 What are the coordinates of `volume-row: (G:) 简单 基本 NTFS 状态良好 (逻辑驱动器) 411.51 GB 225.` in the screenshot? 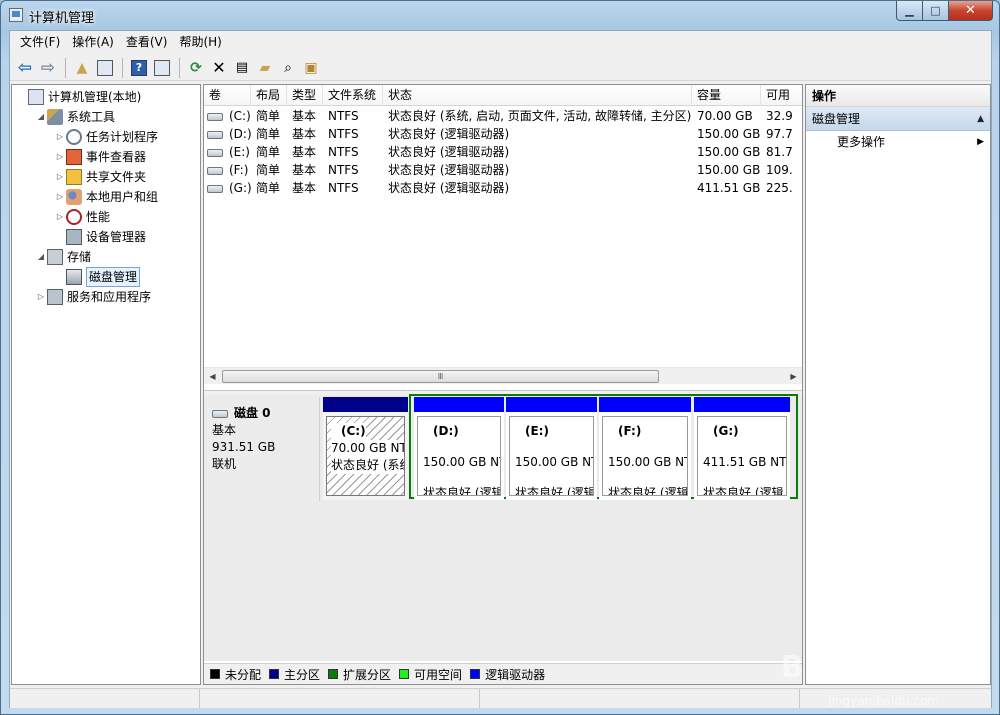 It's located at (503, 188).